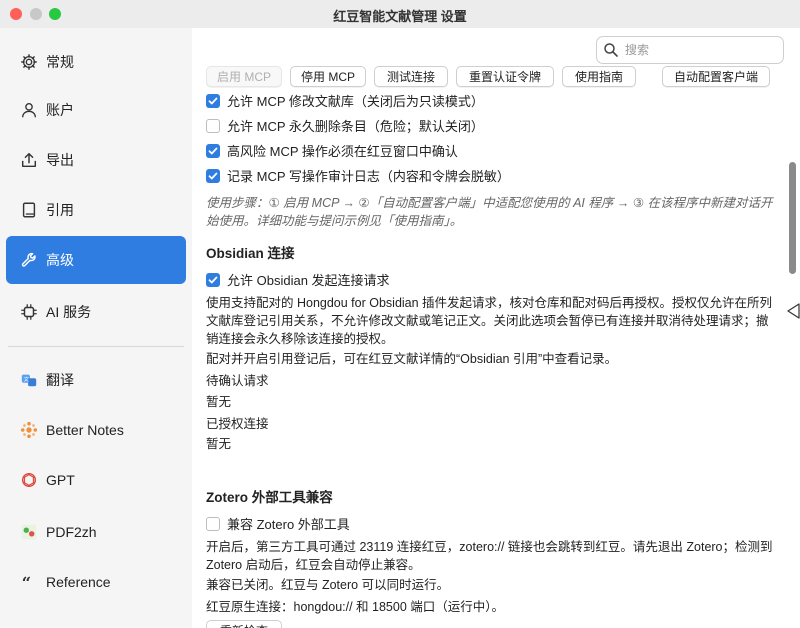  Describe the element at coordinates (96, 110) in the screenshot. I see `sidebar-item-account: 账户` at that location.